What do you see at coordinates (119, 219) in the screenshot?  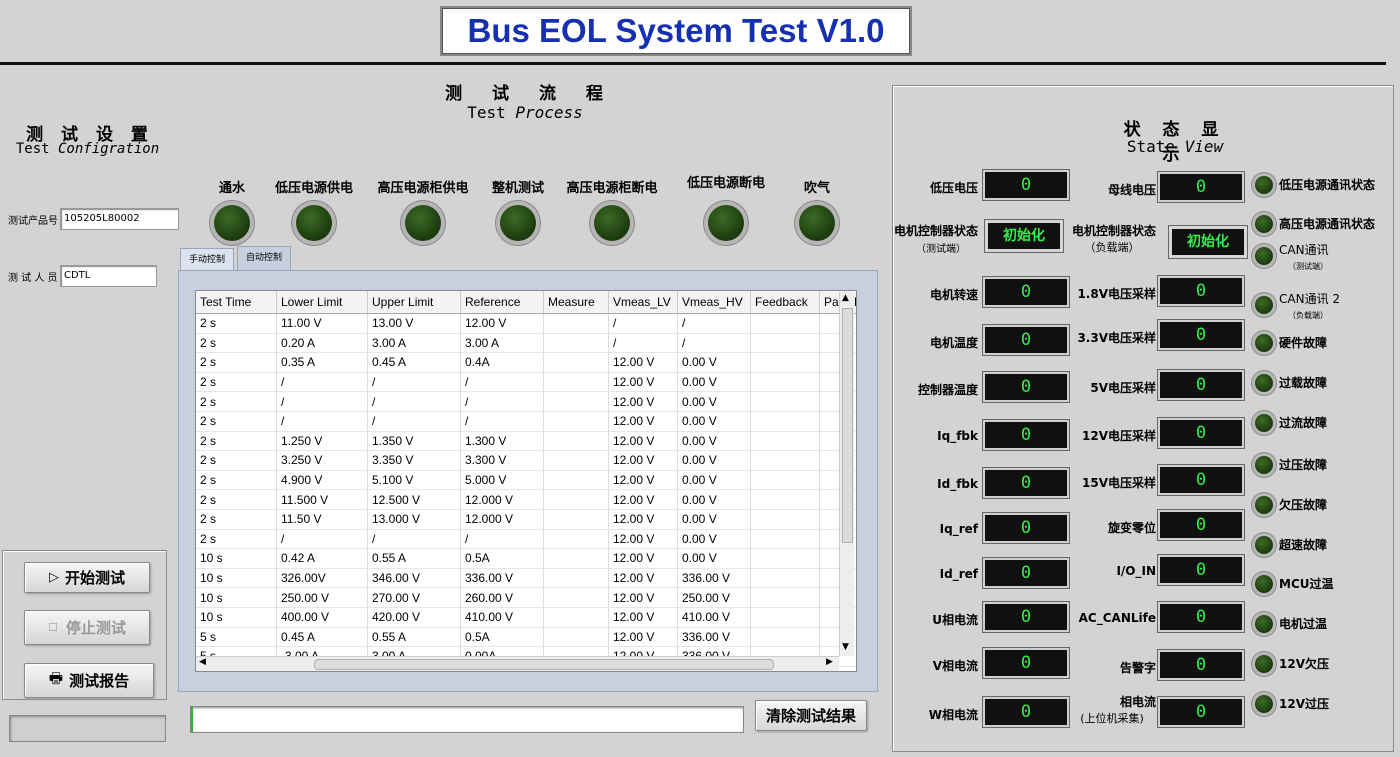 I see `product-number-field: 105205L80002` at bounding box center [119, 219].